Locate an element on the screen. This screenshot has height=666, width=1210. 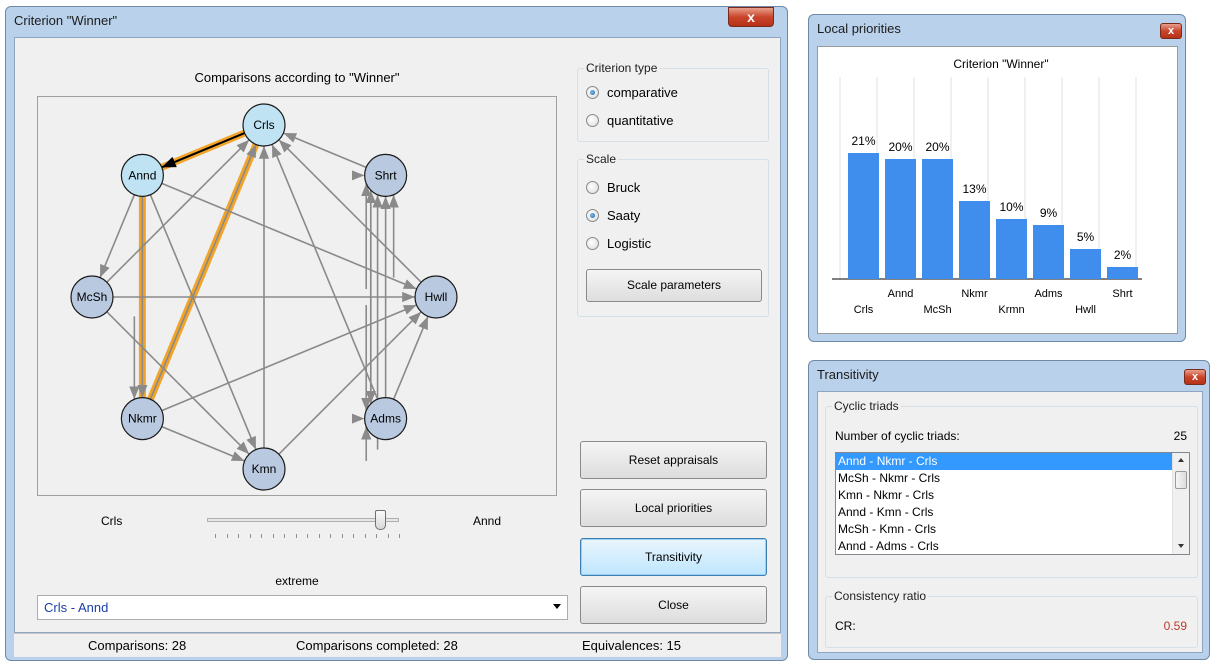
node-label: Crls is located at coordinates (263, 125).